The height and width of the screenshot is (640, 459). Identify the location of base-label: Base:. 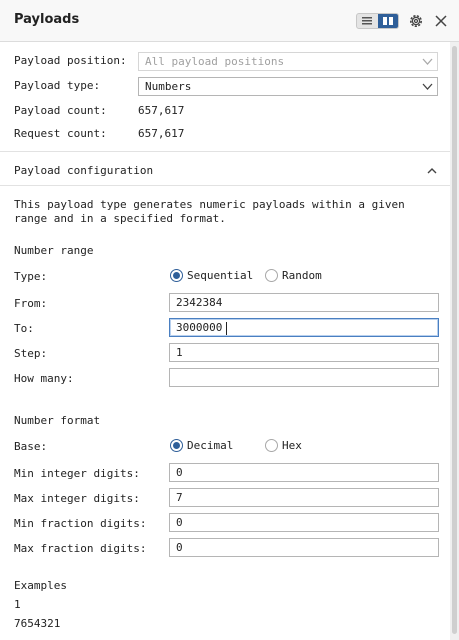
(31, 446).